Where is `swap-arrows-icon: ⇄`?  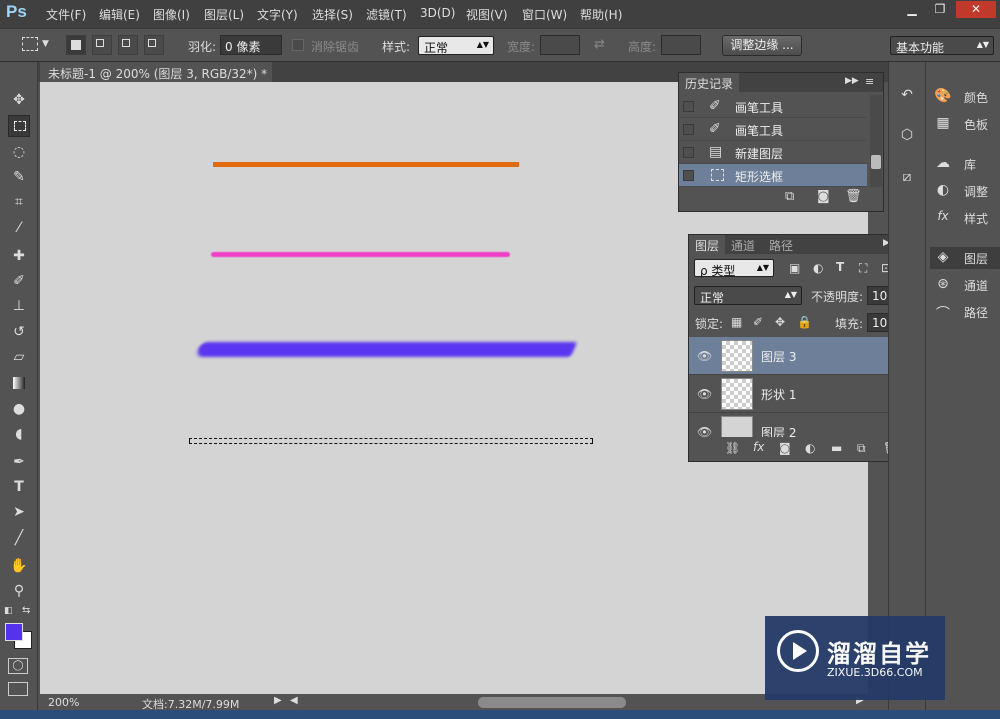 swap-arrows-icon: ⇄ is located at coordinates (599, 44).